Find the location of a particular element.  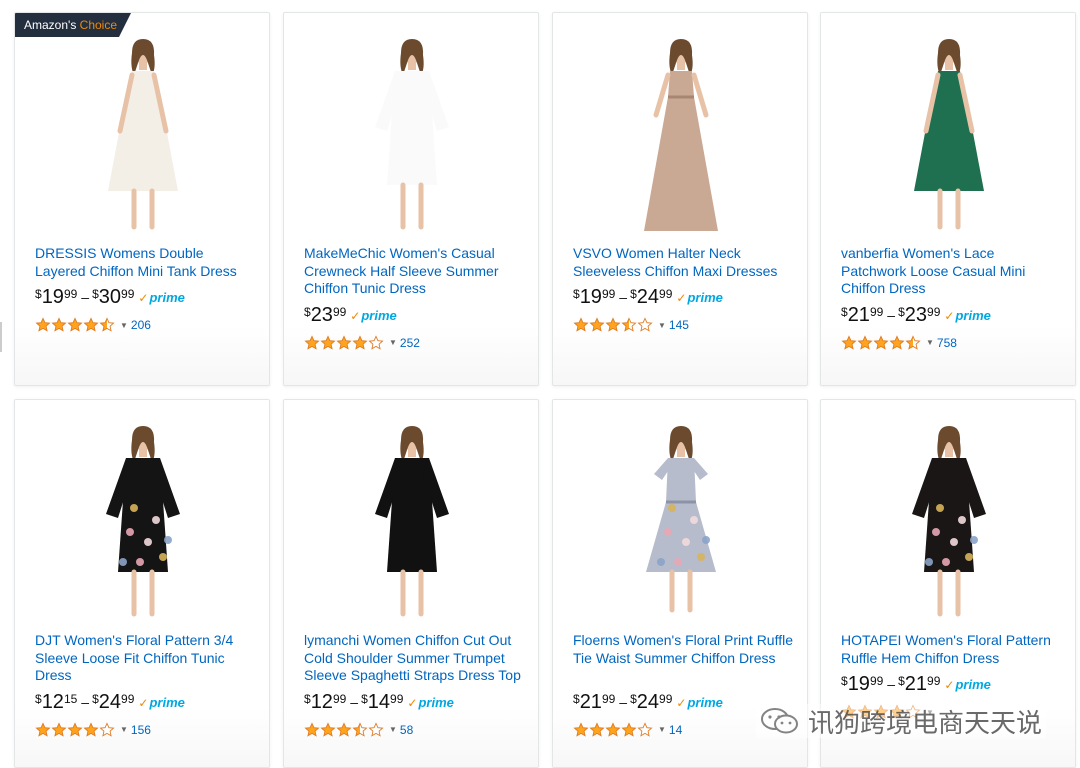

left-divider is located at coordinates (1, 337).